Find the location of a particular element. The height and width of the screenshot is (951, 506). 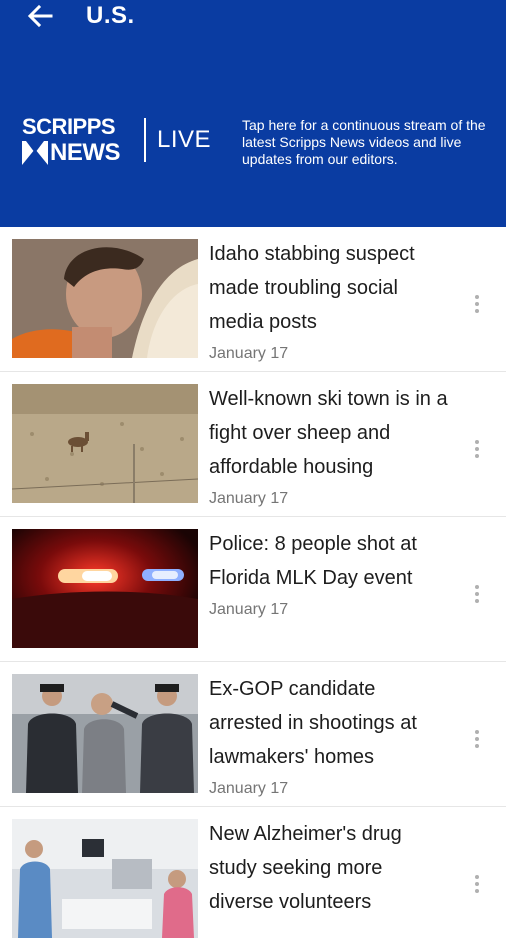

back-button is located at coordinates (40, 16).